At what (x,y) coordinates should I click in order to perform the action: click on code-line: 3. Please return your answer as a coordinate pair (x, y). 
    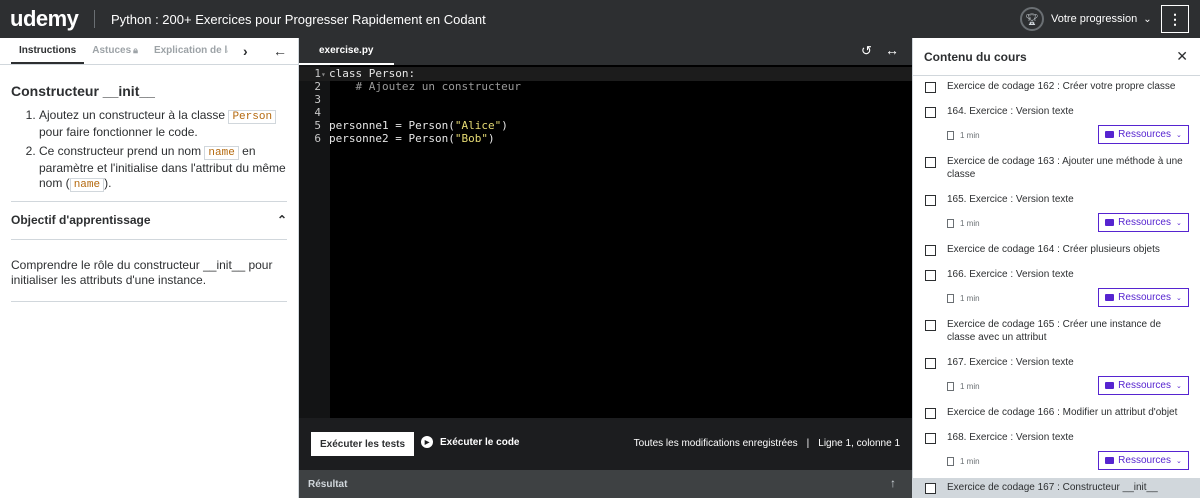
    Looking at the image, I should click on (314, 99).